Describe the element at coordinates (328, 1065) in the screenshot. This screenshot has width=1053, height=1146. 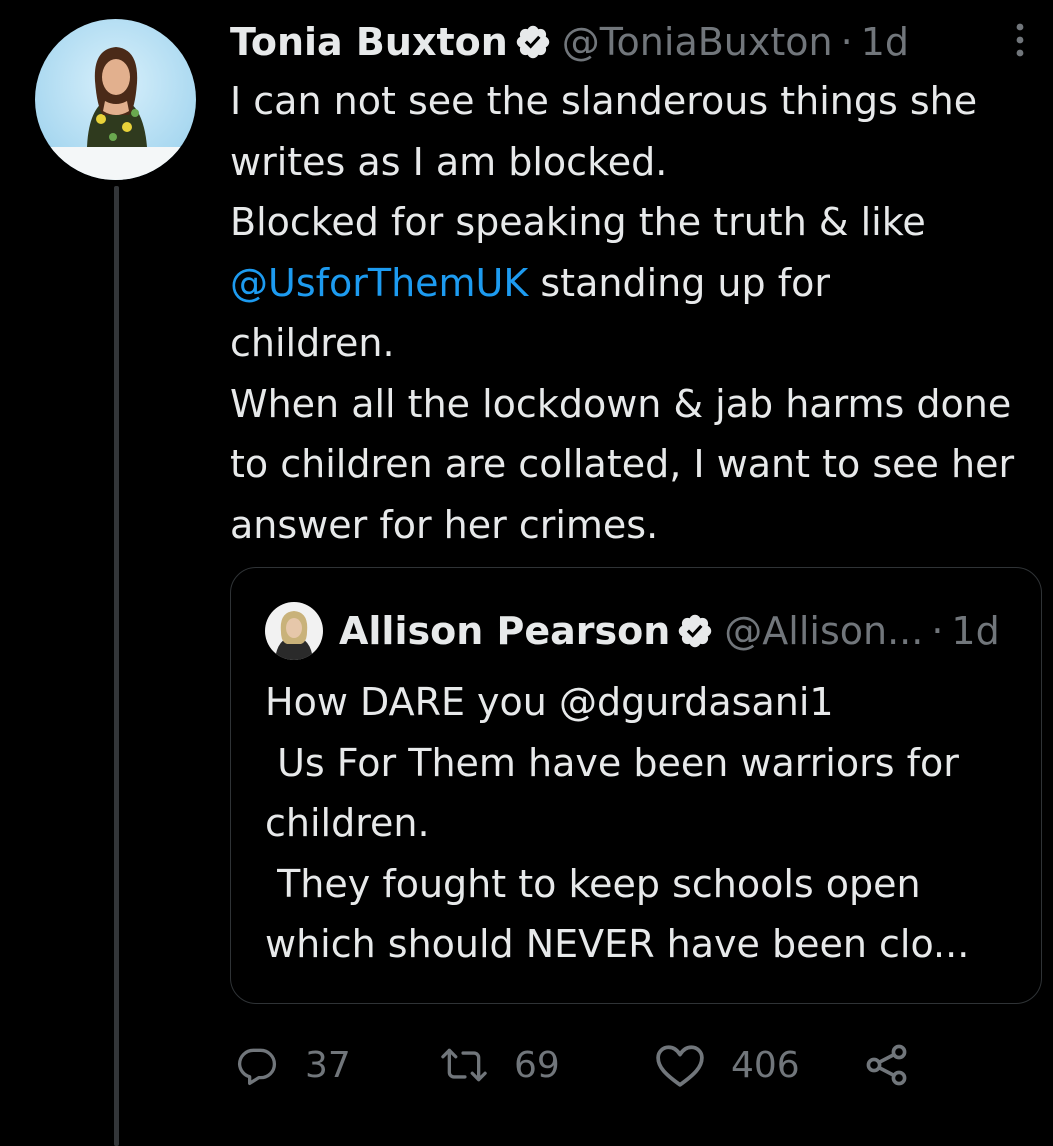
I see `reply-count: 37` at that location.